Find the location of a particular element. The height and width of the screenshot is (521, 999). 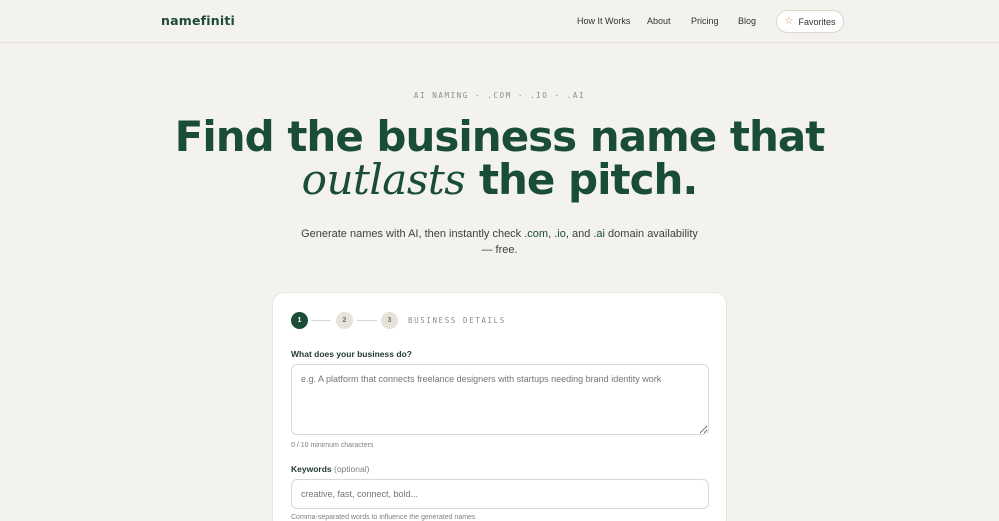

step-3-indicator: 3 is located at coordinates (389, 320).